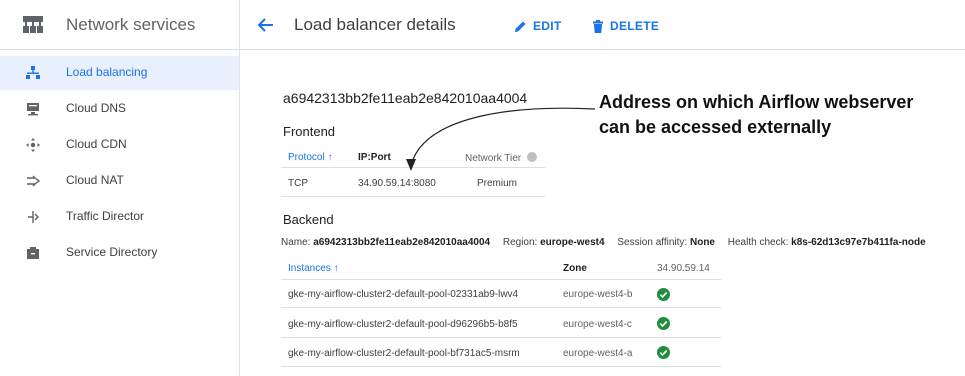 The width and height of the screenshot is (965, 376). Describe the element at coordinates (756, 102) in the screenshot. I see `callout-line-1: Address on which Airflow webserver` at that location.